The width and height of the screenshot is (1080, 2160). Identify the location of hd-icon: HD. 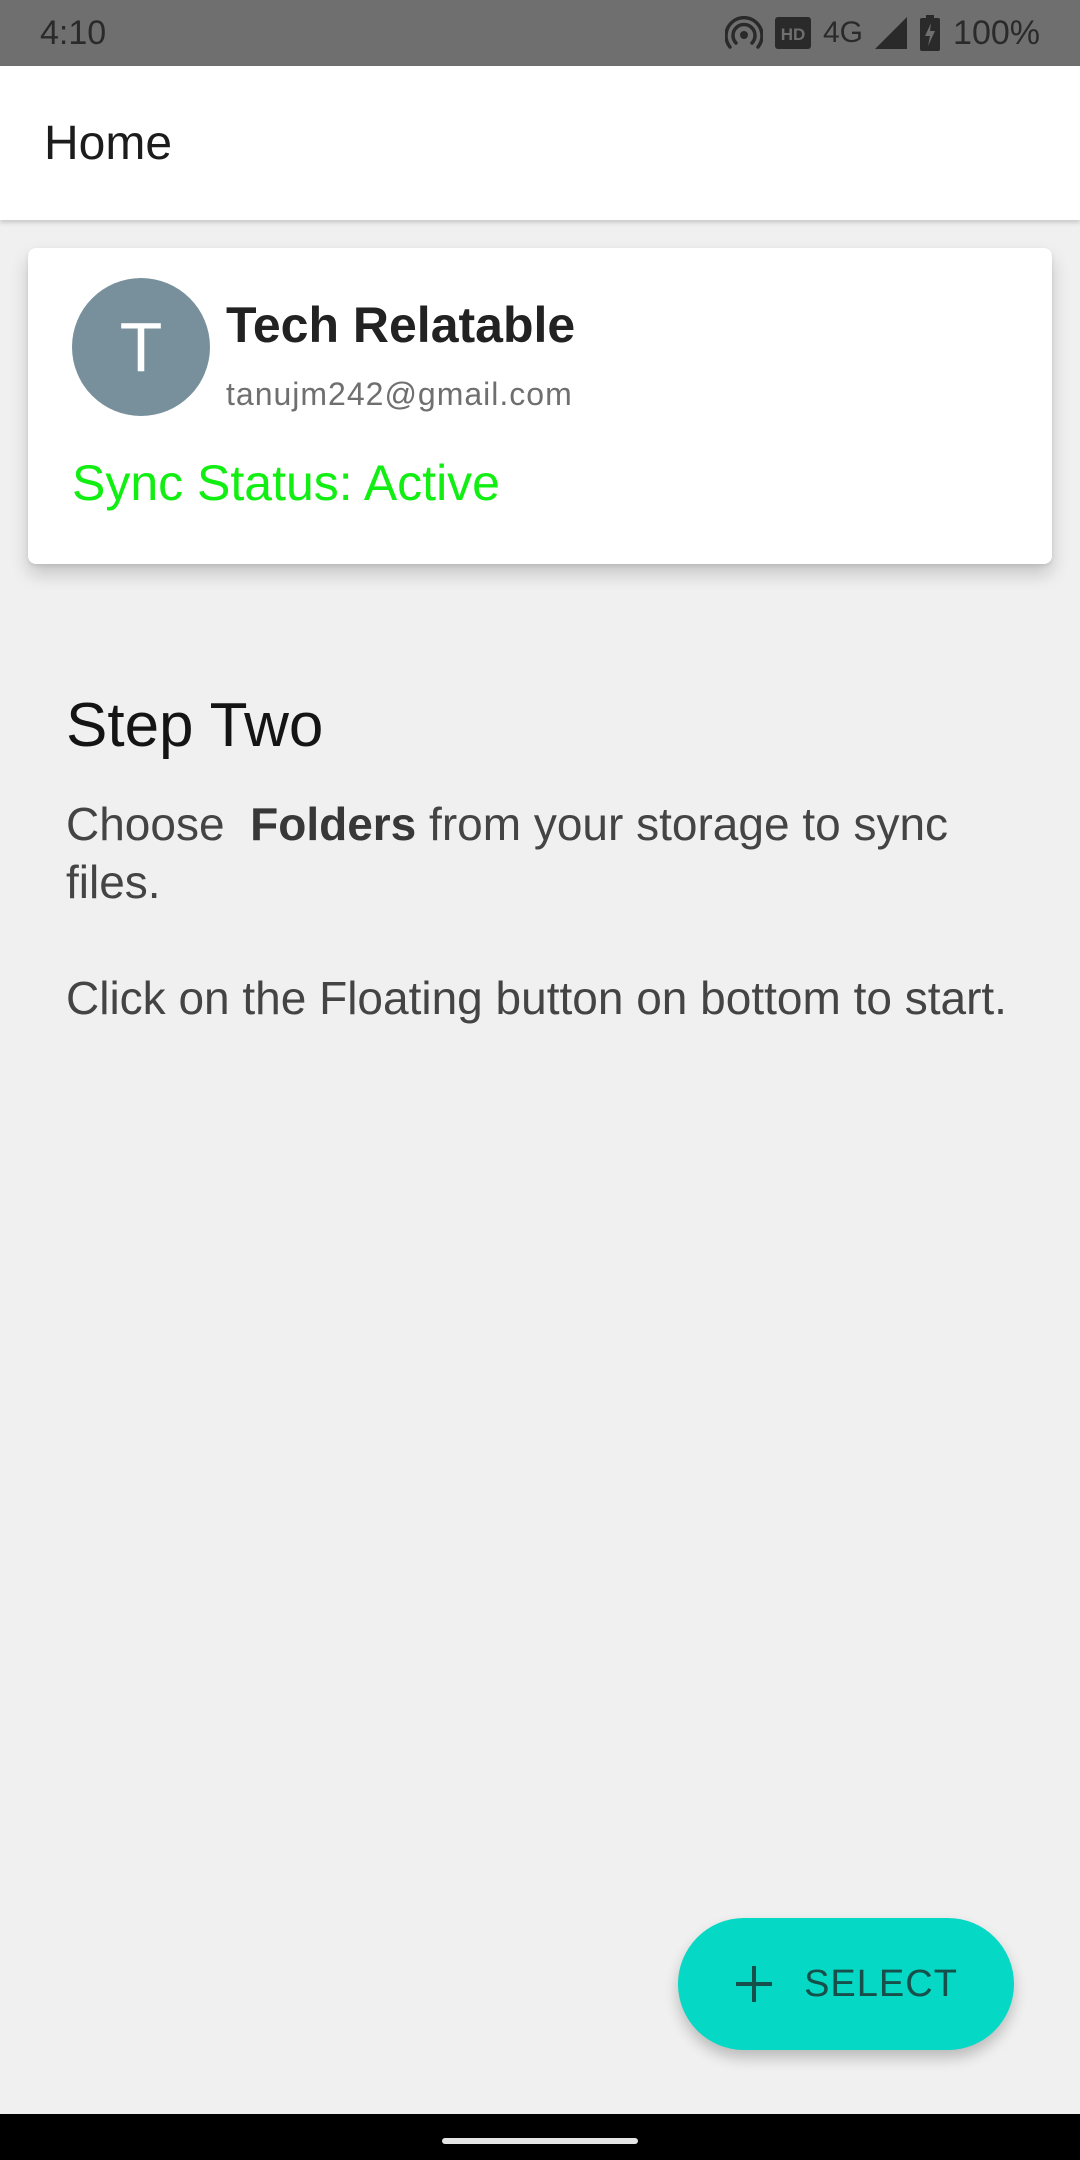
(793, 33).